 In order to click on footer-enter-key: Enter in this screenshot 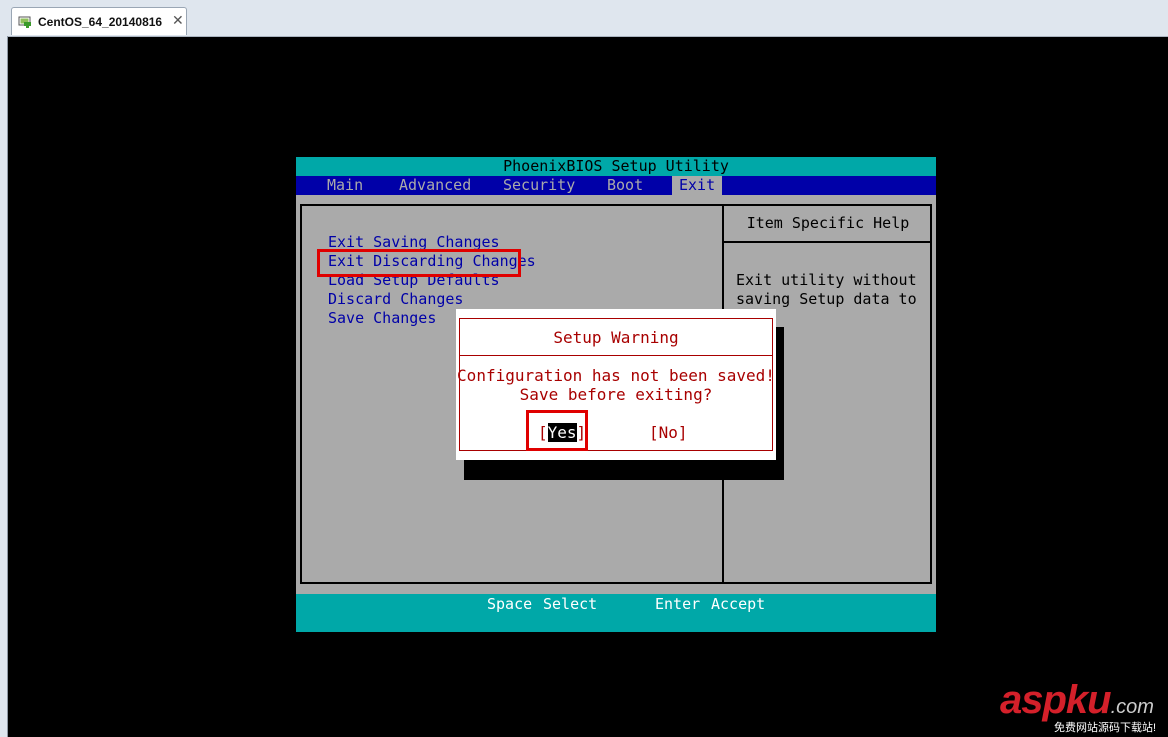, I will do `click(678, 604)`.